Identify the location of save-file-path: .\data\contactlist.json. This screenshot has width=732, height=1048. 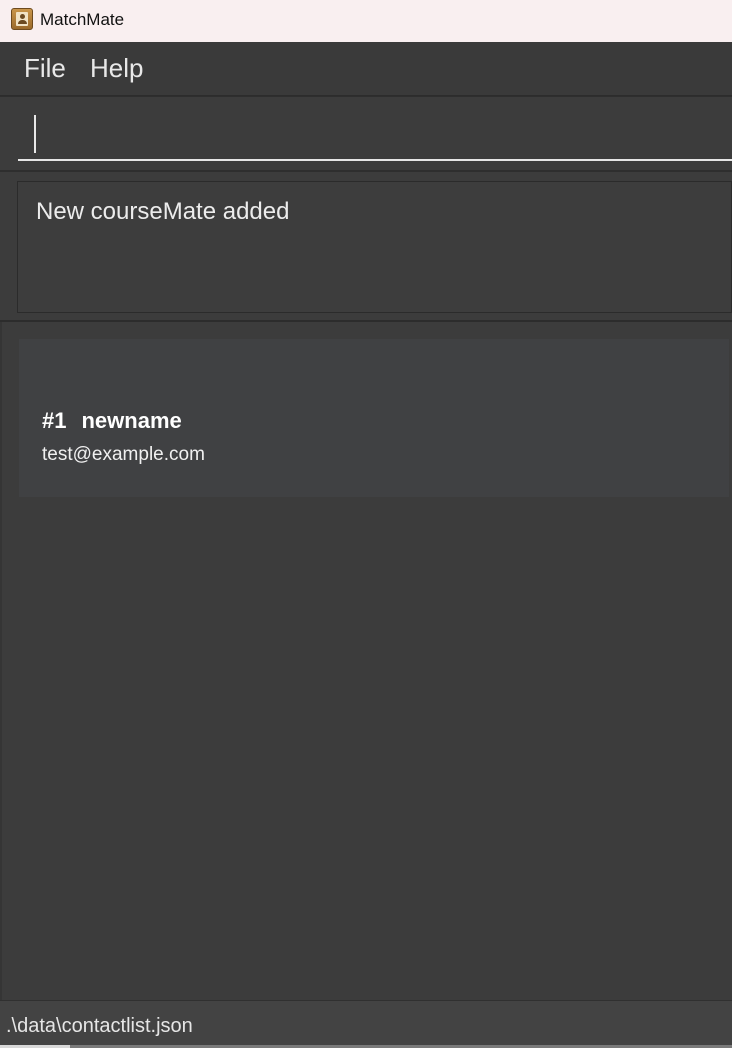
(99, 1026).